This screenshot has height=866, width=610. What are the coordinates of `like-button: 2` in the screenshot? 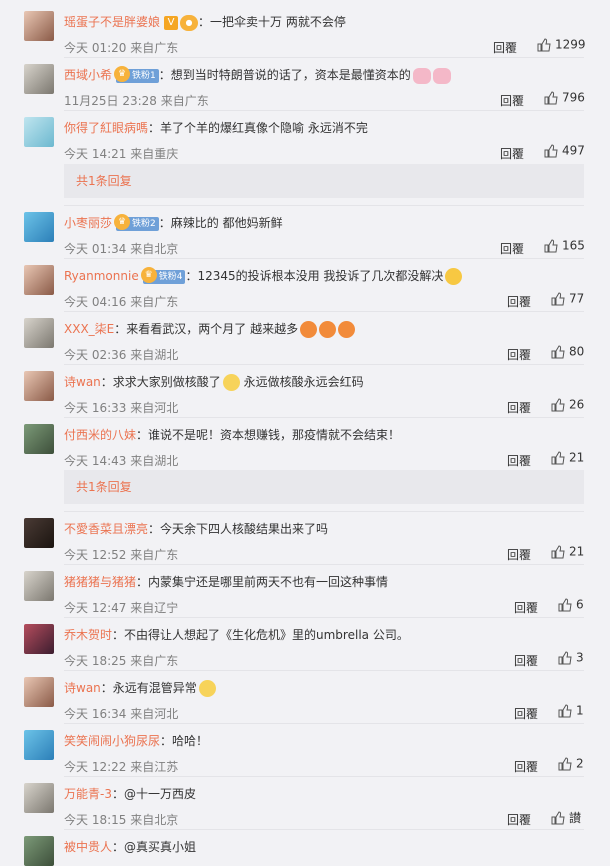 It's located at (571, 763).